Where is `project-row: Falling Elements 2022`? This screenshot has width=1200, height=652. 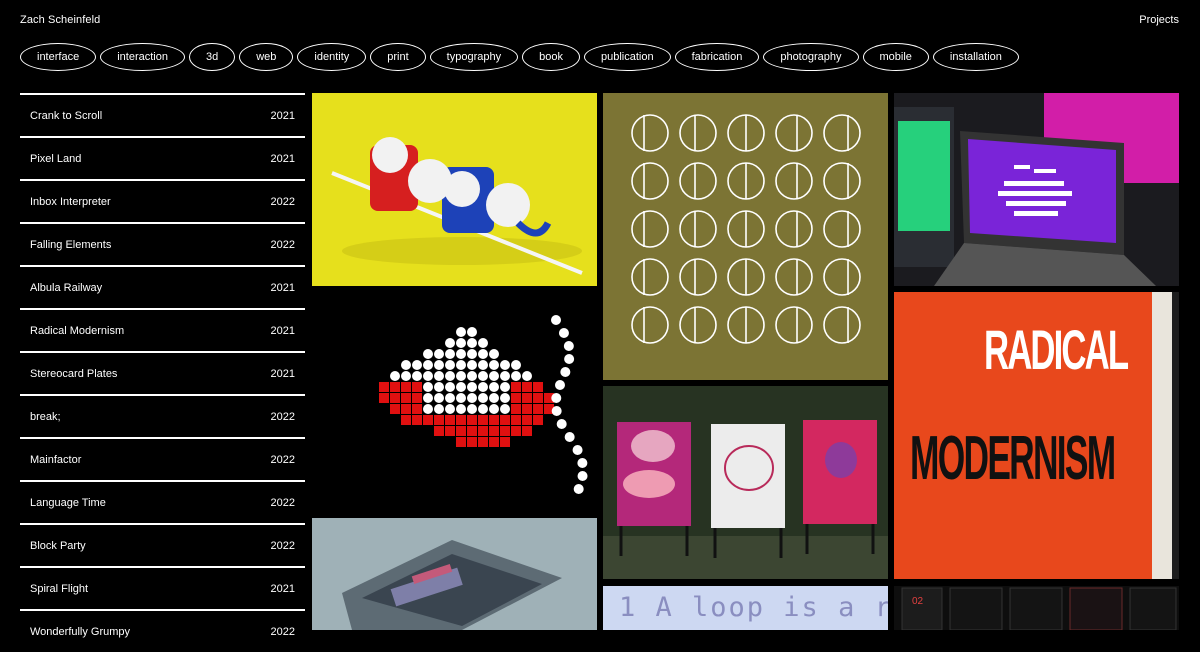 project-row: Falling Elements 2022 is located at coordinates (162, 243).